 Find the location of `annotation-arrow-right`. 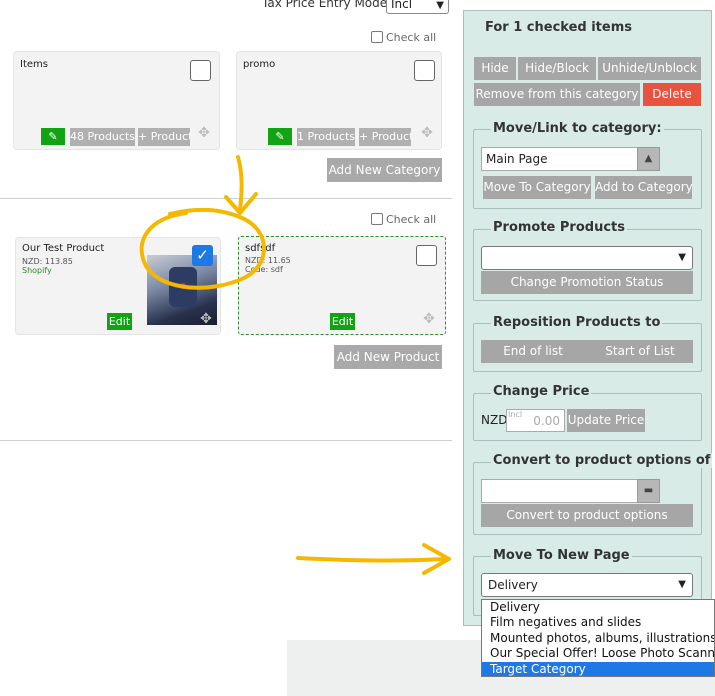

annotation-arrow-right is located at coordinates (371, 559).